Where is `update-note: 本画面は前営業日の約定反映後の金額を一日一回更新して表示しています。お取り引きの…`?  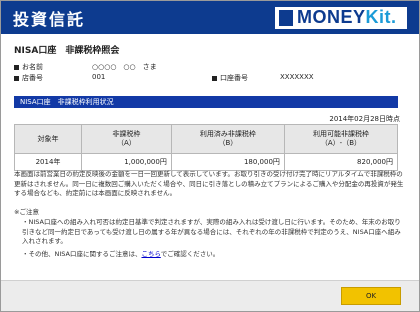
update-note: 本画面は前営業日の約定反映後の金額を一日一回更新して表示しています。お取り引きの… is located at coordinates (209, 183).